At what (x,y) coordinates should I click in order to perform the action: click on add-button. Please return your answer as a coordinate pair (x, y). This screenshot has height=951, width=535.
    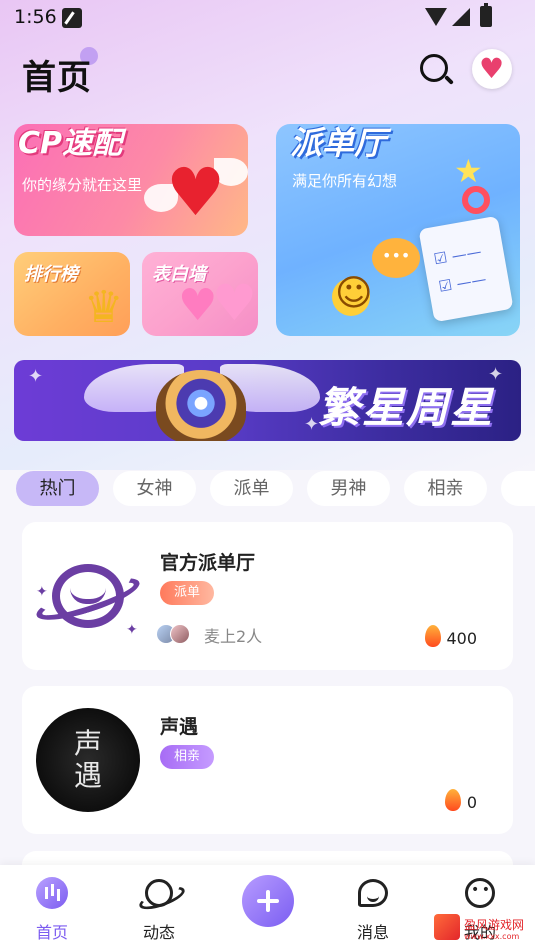
    Looking at the image, I should click on (268, 901).